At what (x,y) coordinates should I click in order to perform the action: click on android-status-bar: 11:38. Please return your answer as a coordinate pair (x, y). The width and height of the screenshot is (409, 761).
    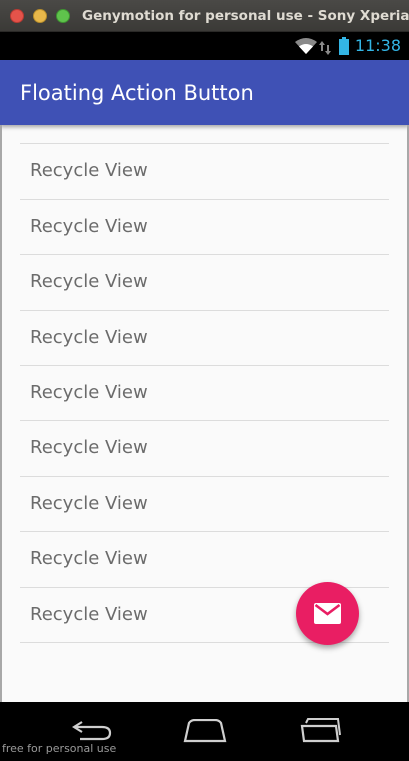
    Looking at the image, I should click on (204, 46).